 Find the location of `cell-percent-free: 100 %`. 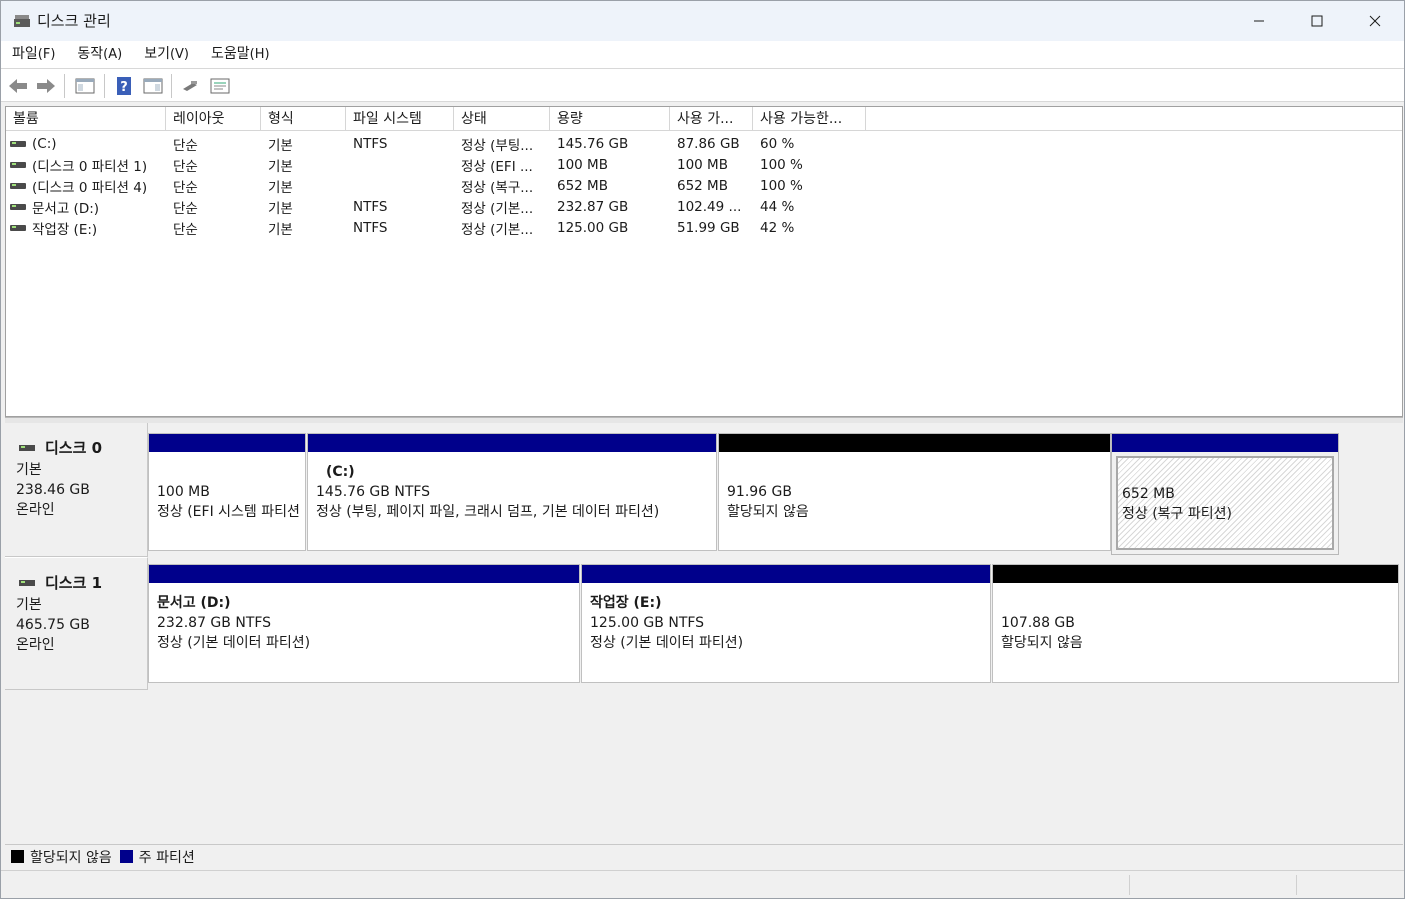

cell-percent-free: 100 % is located at coordinates (781, 164).